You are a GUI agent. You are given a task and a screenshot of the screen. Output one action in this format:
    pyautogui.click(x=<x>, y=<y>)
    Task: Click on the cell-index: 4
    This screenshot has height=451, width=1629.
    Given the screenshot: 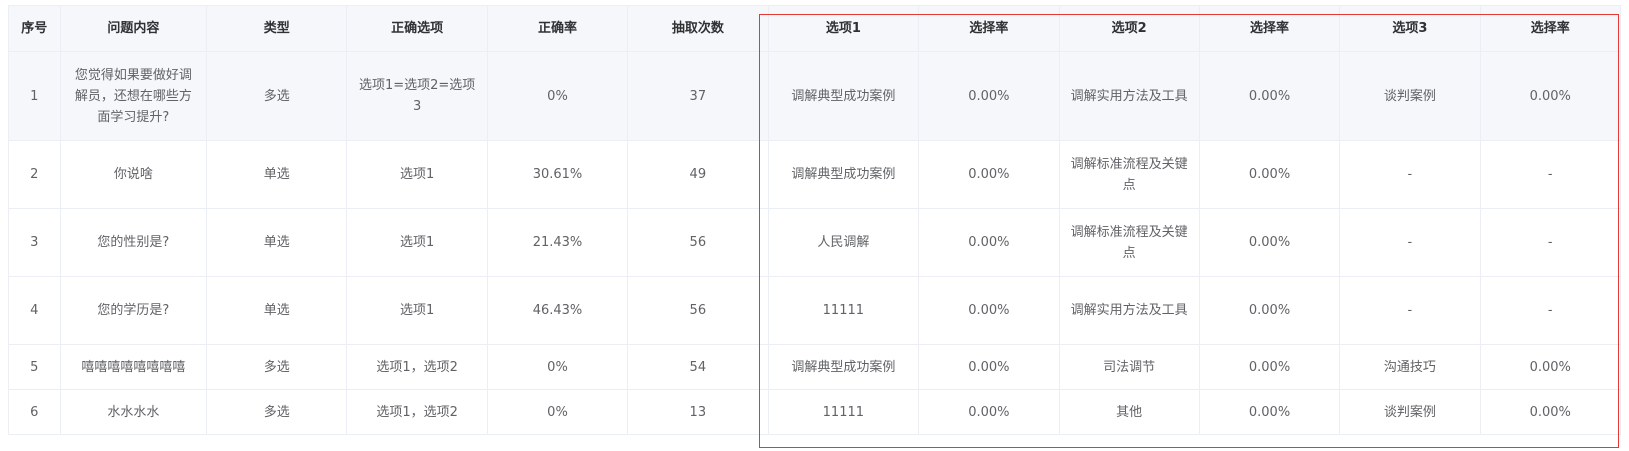 What is the action you would take?
    pyautogui.click(x=34, y=310)
    